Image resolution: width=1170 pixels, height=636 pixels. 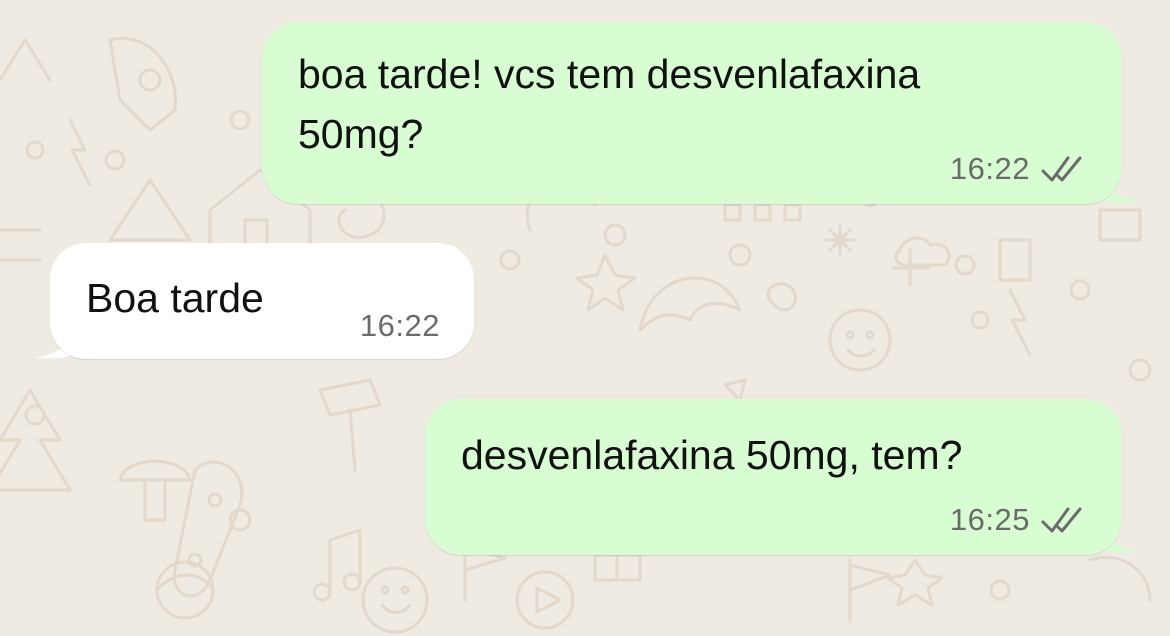 What do you see at coordinates (989, 519) in the screenshot?
I see `message-time: 16:25` at bounding box center [989, 519].